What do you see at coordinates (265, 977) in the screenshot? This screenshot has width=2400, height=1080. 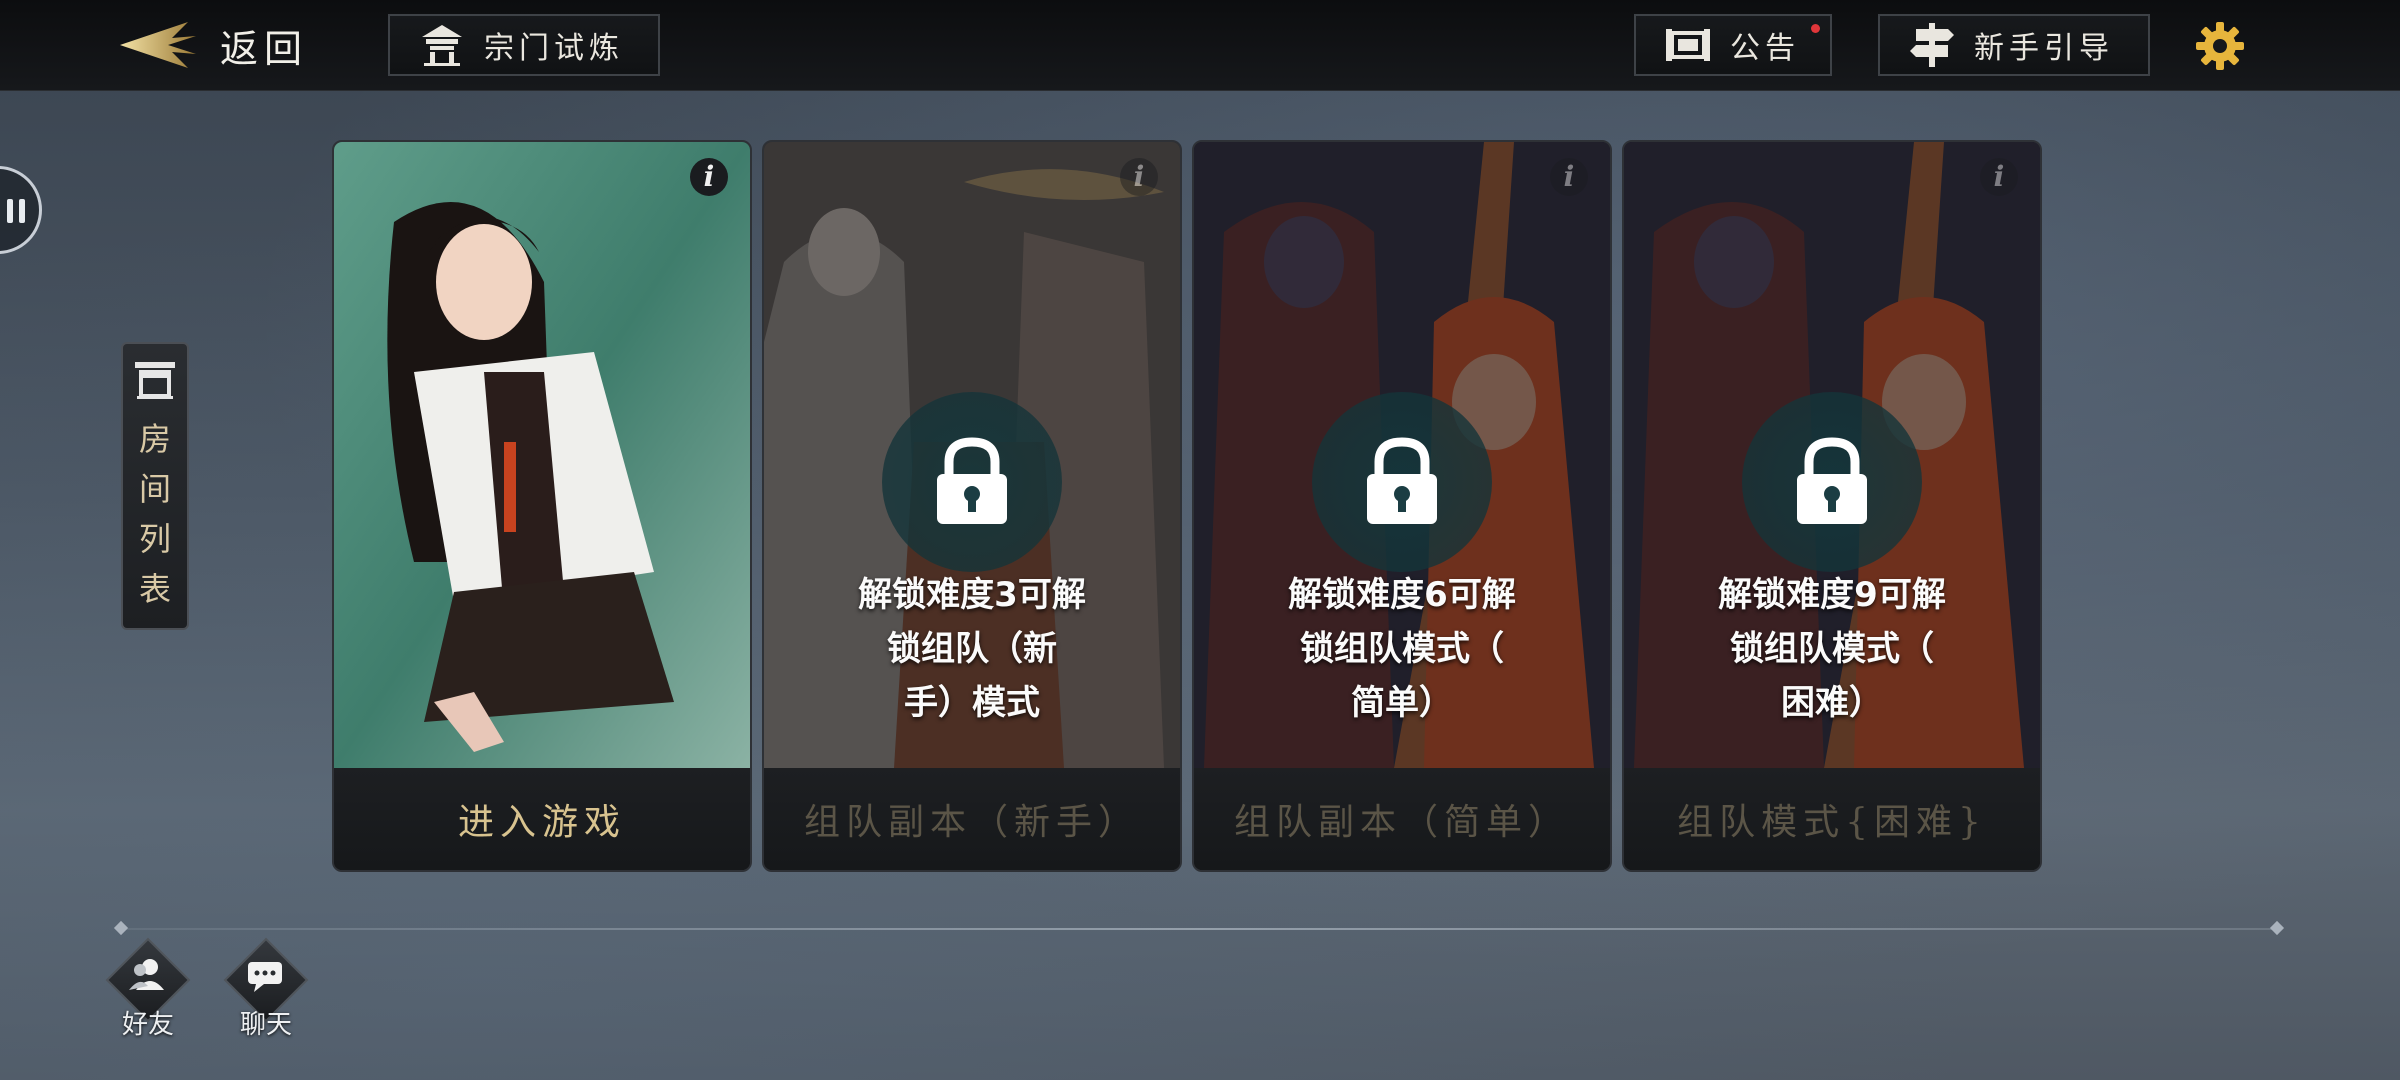 I see `chat-icon` at bounding box center [265, 977].